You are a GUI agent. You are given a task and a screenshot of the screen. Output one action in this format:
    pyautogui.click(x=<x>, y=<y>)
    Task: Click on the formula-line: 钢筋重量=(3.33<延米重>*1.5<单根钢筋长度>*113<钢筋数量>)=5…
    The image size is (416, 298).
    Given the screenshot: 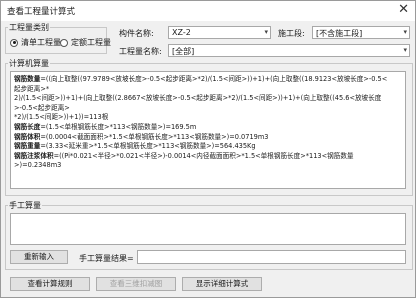 What is the action you would take?
    pyautogui.click(x=203, y=147)
    